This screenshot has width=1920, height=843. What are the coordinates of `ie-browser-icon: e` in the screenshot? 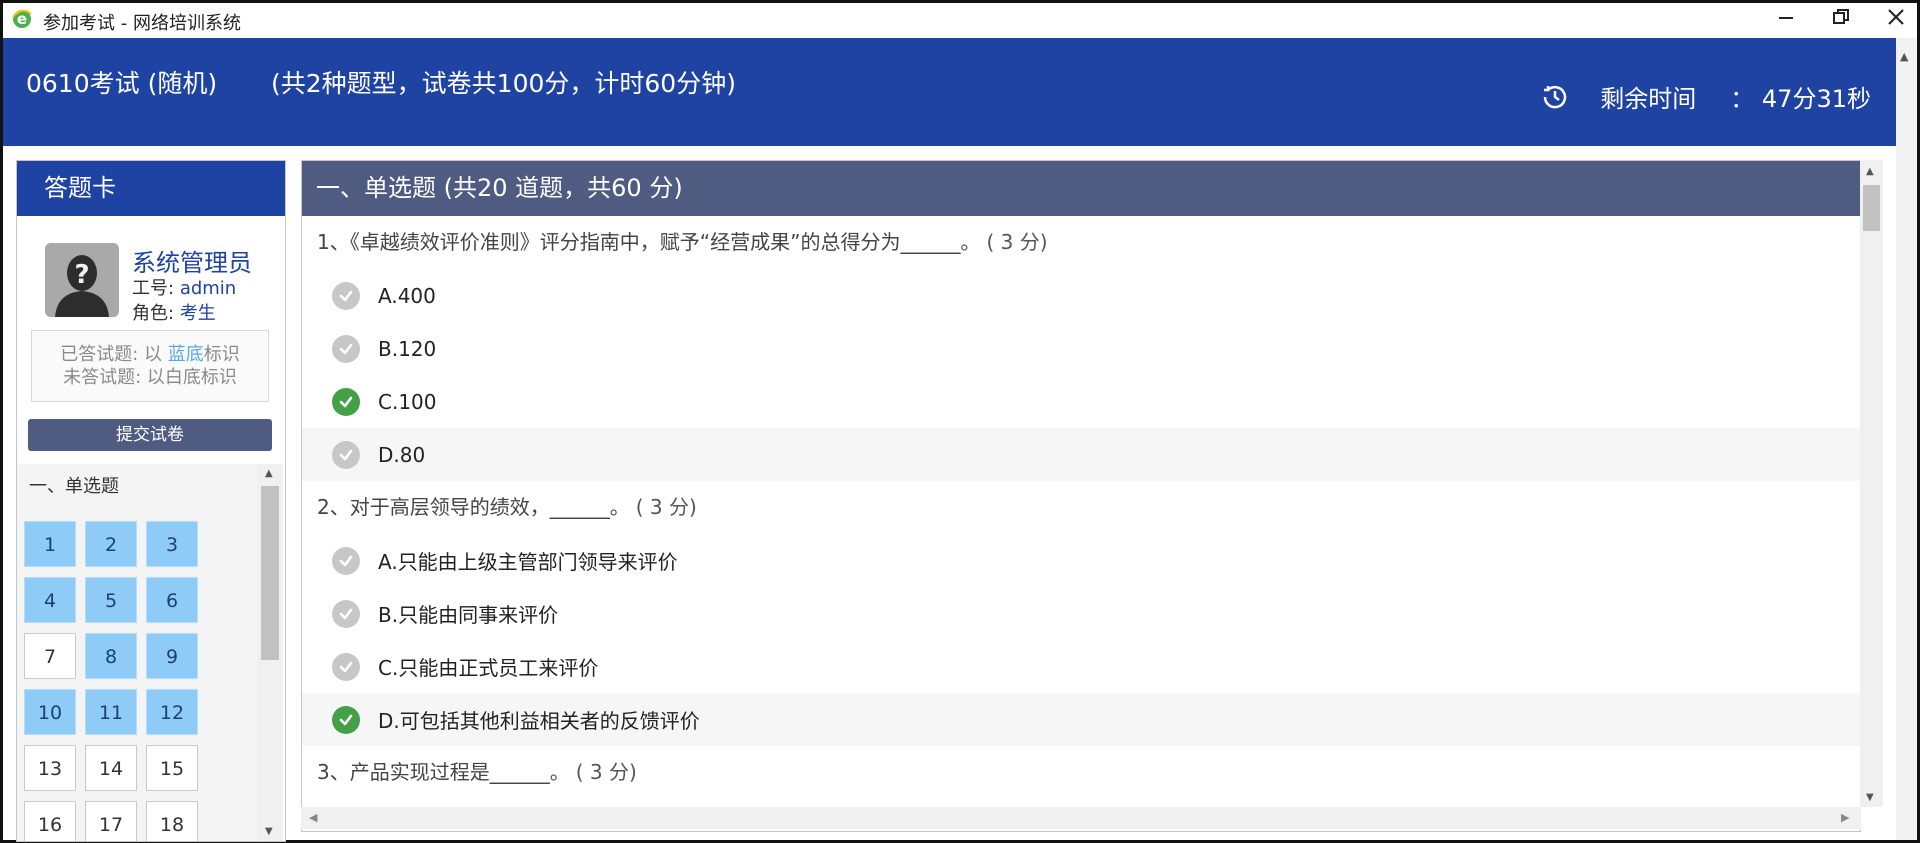 It's located at (22, 18).